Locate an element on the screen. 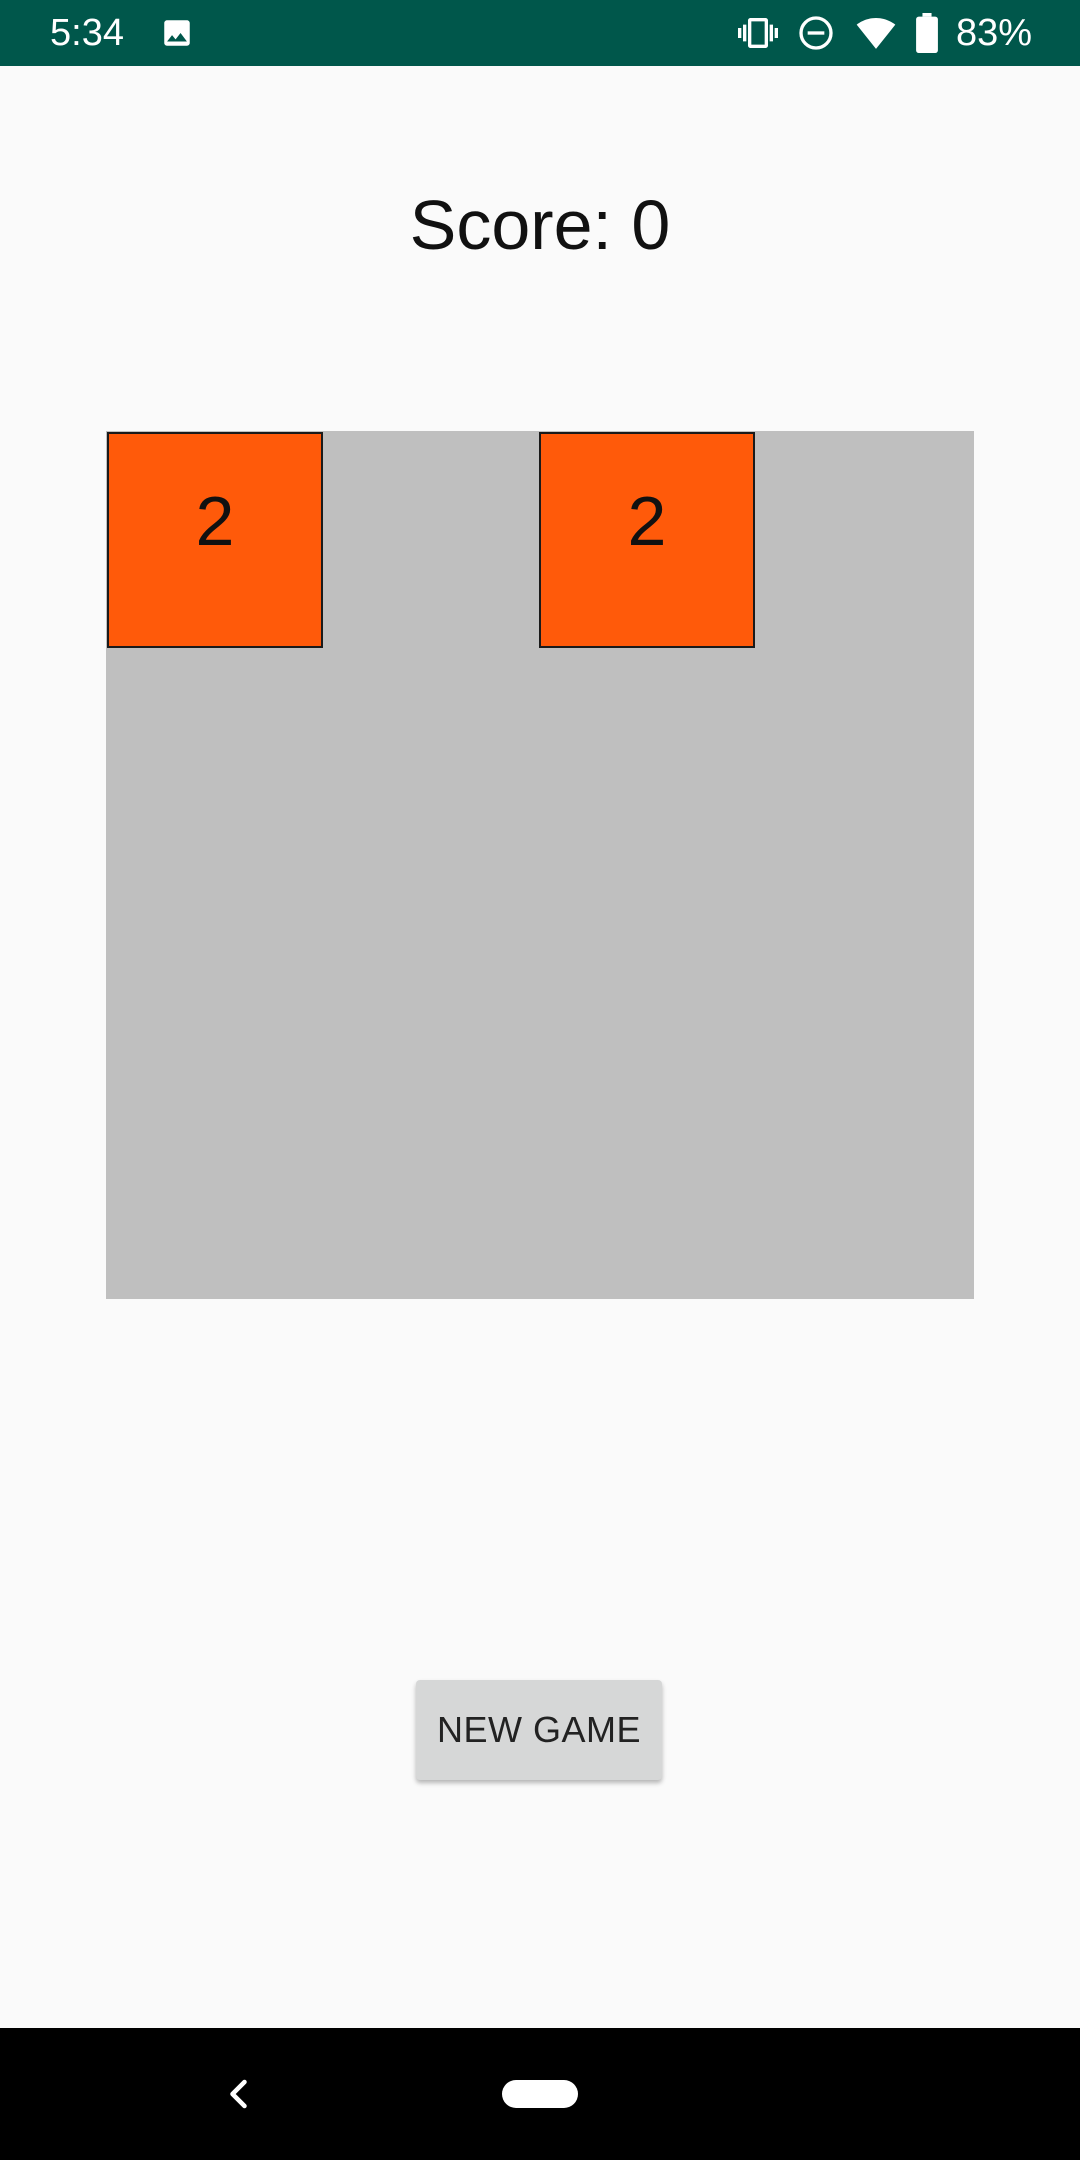 This screenshot has width=1080, height=2160. home-pill-icon is located at coordinates (540, 2094).